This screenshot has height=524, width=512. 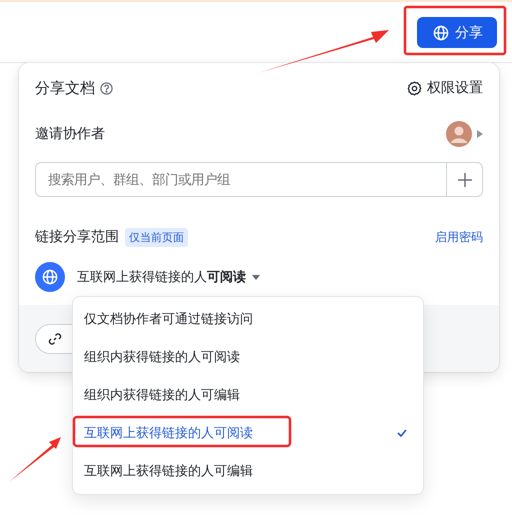 What do you see at coordinates (445, 88) in the screenshot?
I see `permission-settings-button: 权限设置` at bounding box center [445, 88].